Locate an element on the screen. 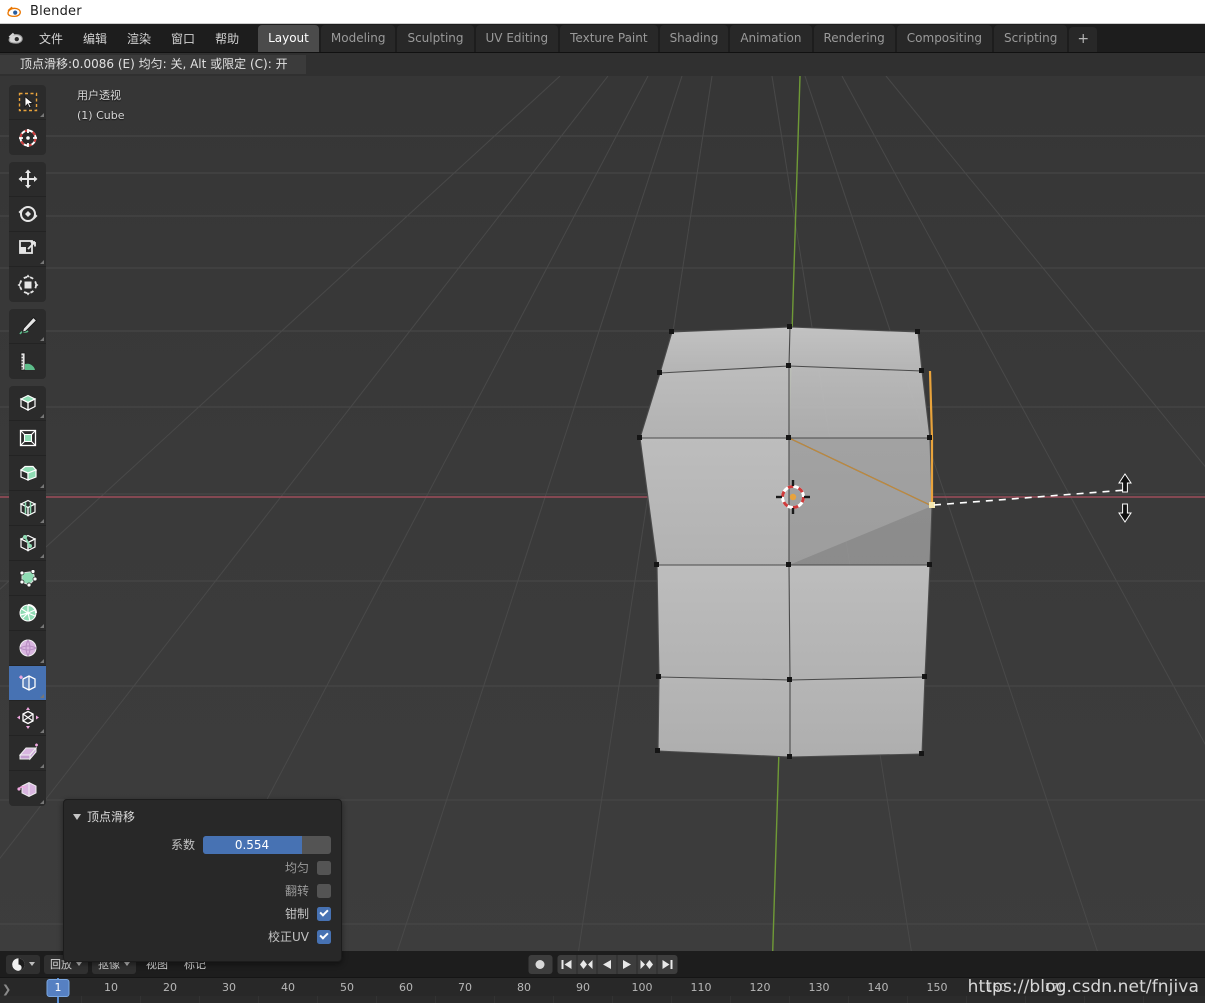 The width and height of the screenshot is (1205, 1003). jump-to-start-button is located at coordinates (567, 964).